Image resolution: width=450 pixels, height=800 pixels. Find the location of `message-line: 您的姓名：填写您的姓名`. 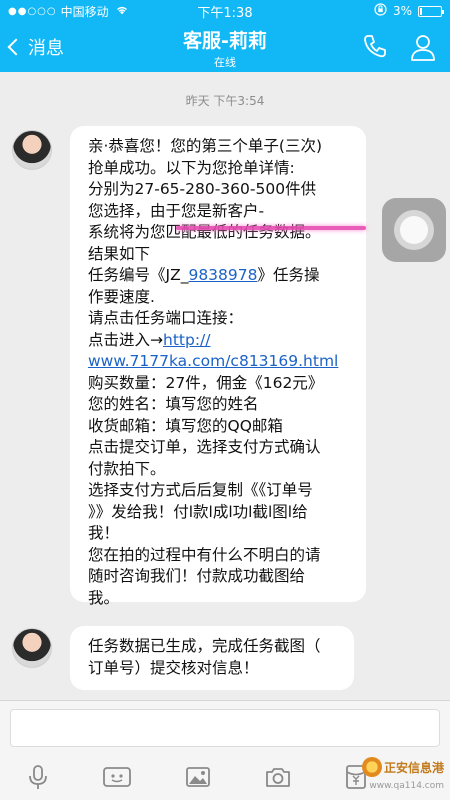

message-line: 您的姓名：填写您的姓名 is located at coordinates (173, 404).